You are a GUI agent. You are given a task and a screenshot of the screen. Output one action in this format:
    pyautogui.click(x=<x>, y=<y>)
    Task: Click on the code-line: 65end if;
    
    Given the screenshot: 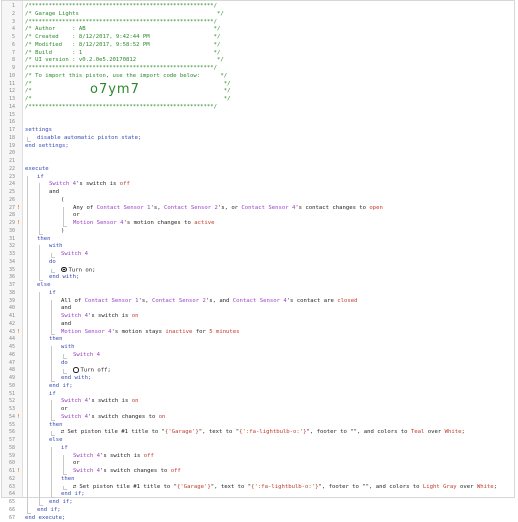 What is the action you would take?
    pyautogui.click(x=258, y=503)
    